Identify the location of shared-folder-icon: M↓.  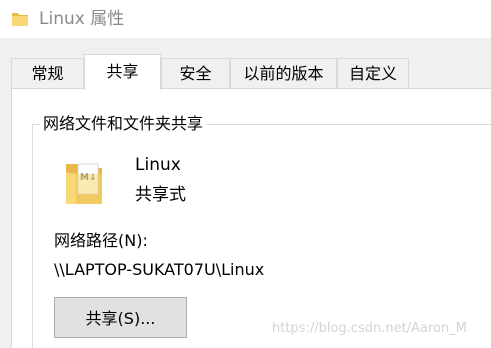
(84, 183).